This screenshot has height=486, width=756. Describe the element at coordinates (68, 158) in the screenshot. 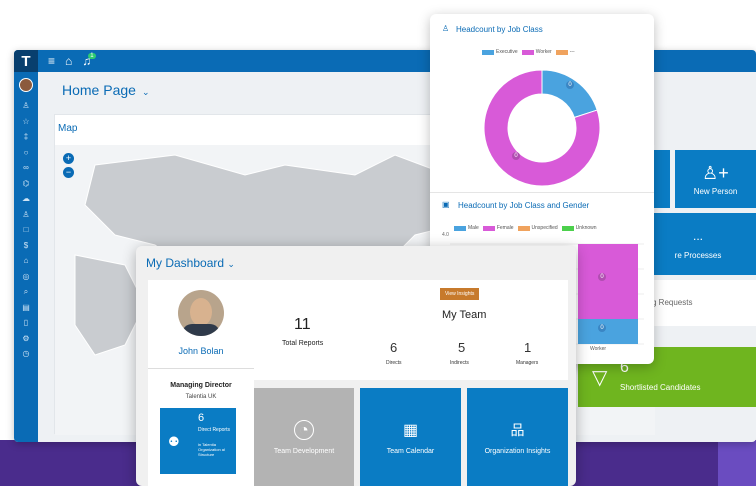

I see `zoom-in-button: +` at that location.